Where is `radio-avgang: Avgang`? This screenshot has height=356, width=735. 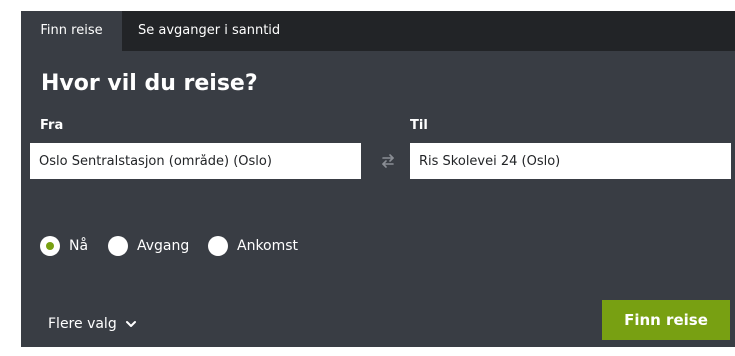 radio-avgang: Avgang is located at coordinates (155, 246).